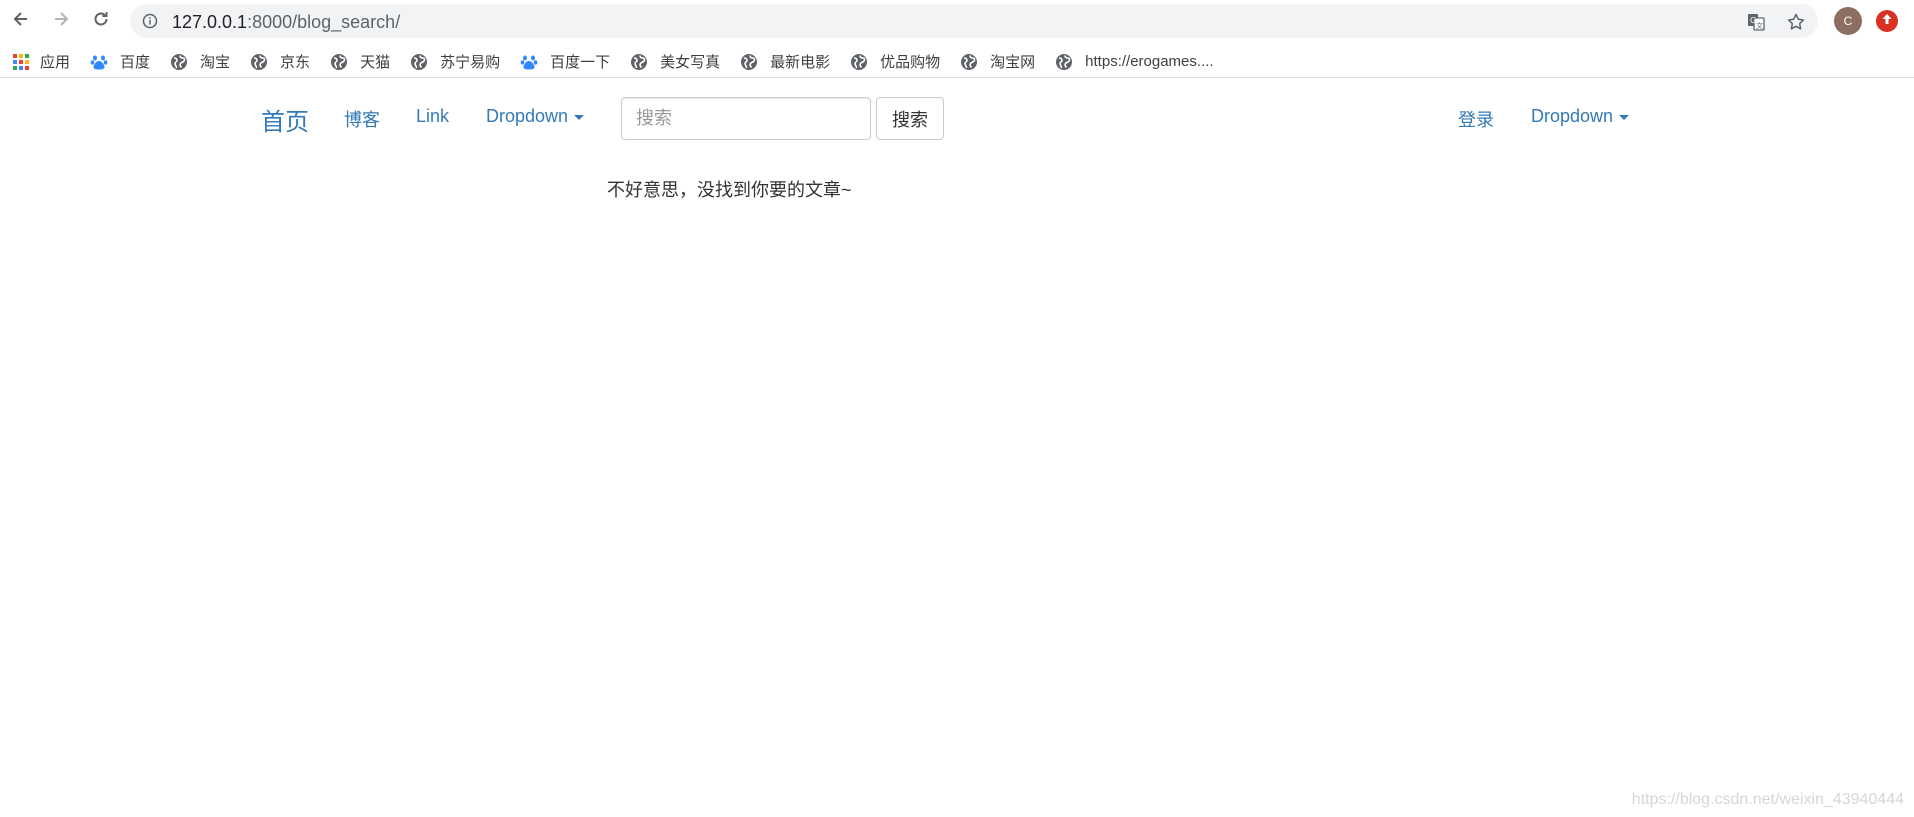 The width and height of the screenshot is (1914, 817). I want to click on bookmark-label: 京东, so click(295, 62).